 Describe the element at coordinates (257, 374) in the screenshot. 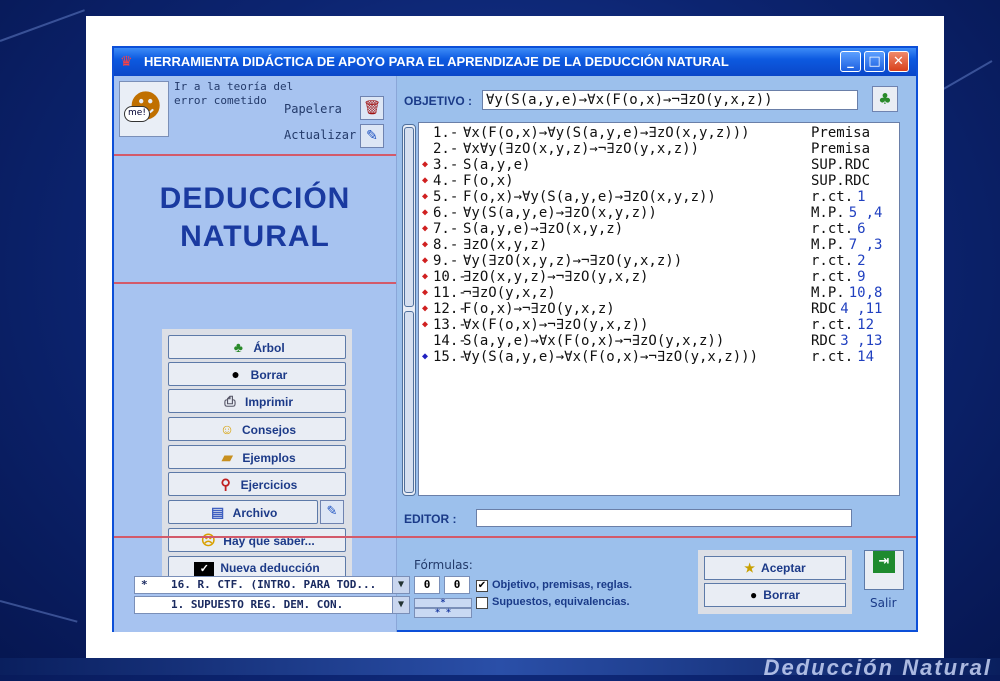

I see `borrar-menu-button: ● Borrar` at that location.